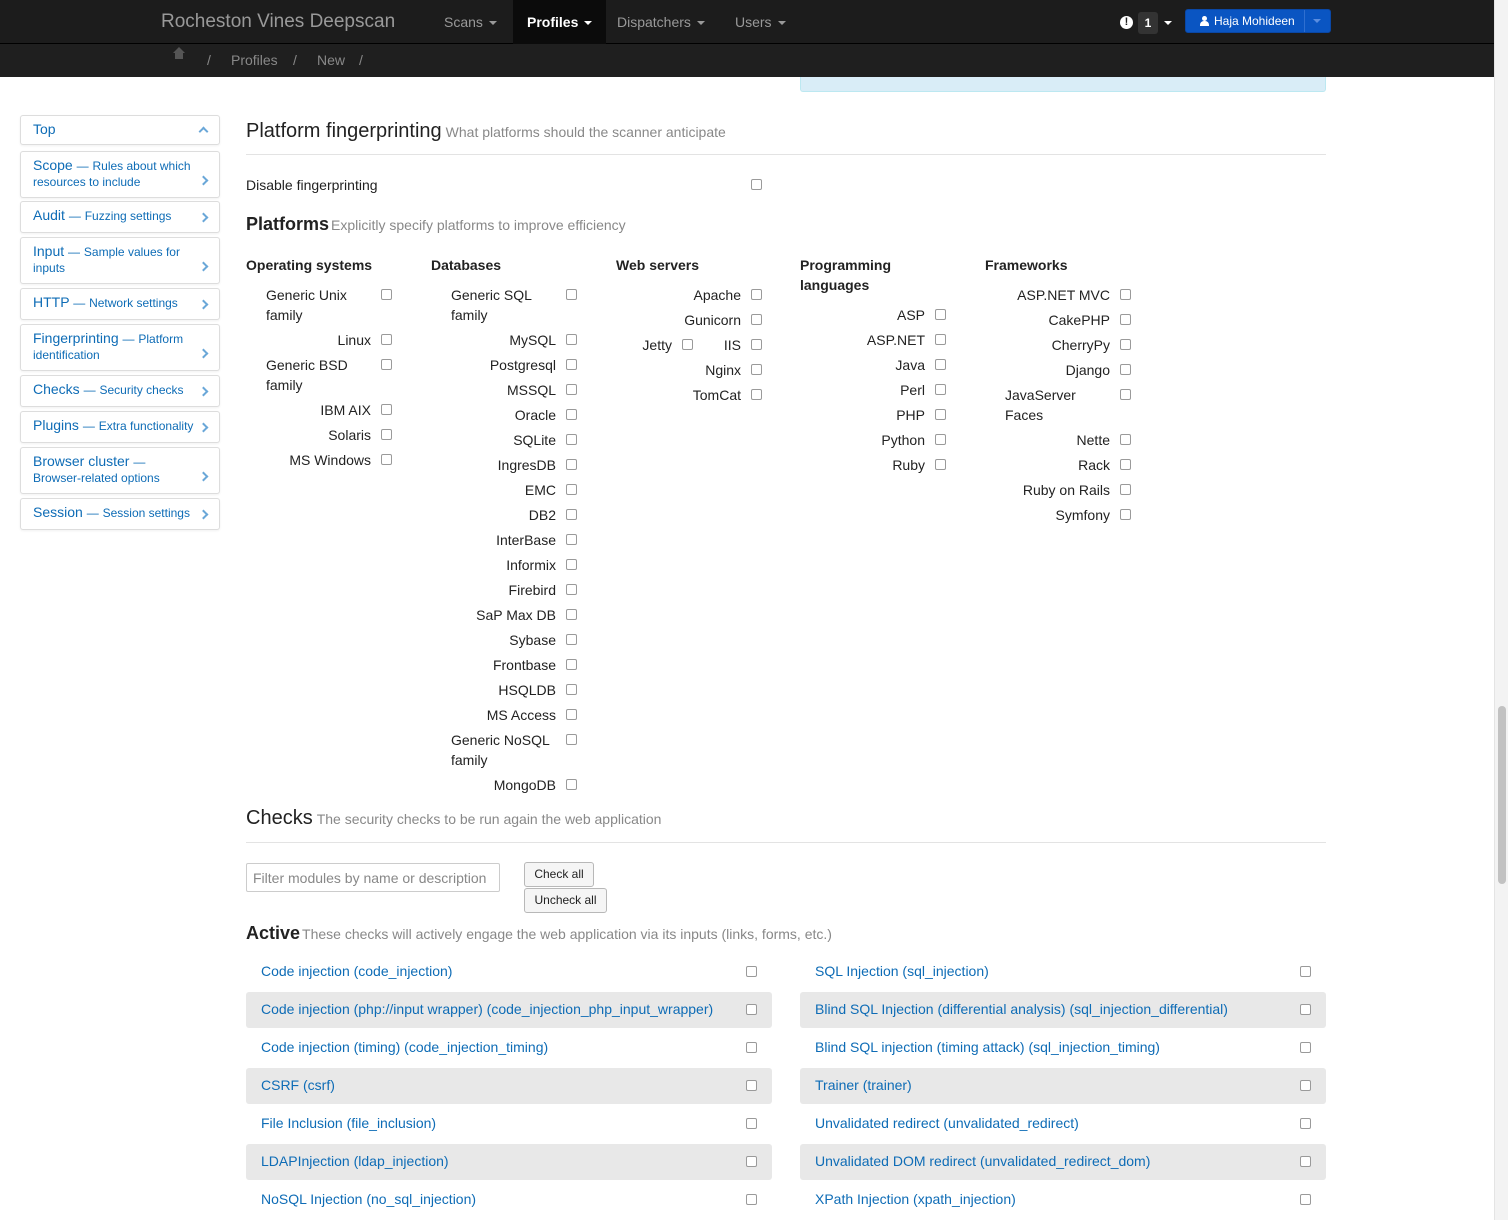 This screenshot has width=1508, height=1220. What do you see at coordinates (1501, 610) in the screenshot?
I see `page-scrollbar` at bounding box center [1501, 610].